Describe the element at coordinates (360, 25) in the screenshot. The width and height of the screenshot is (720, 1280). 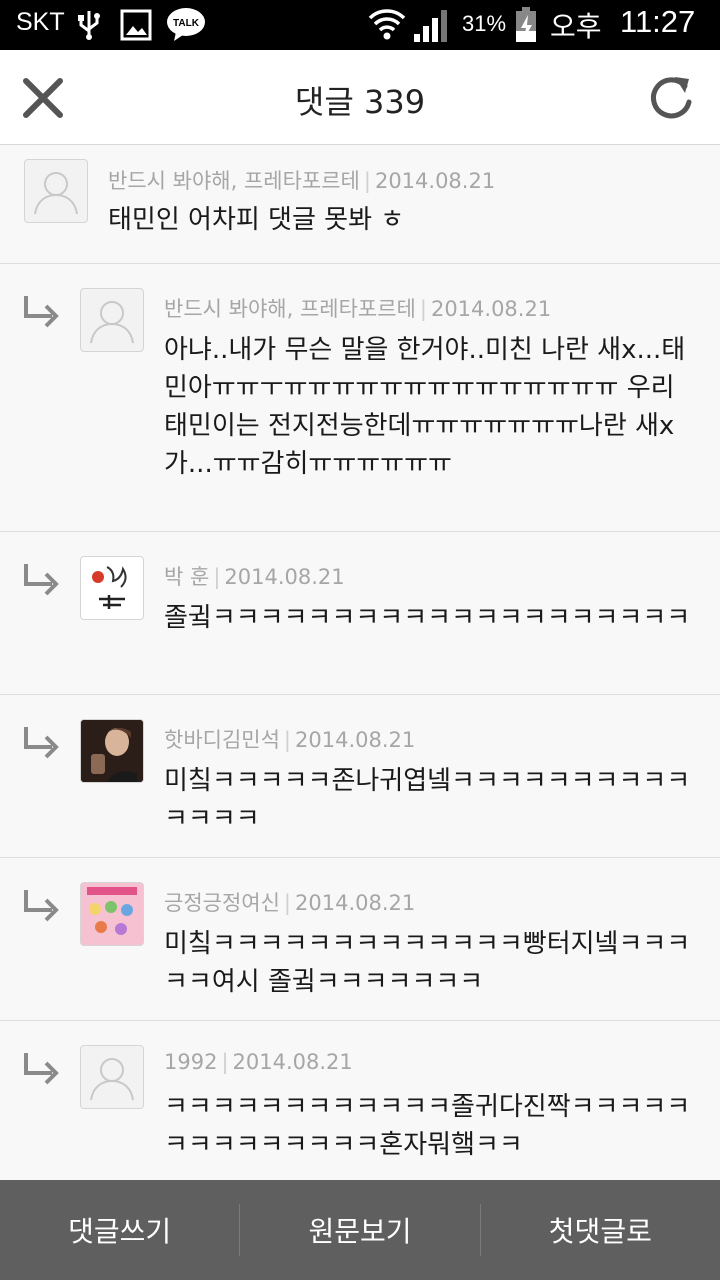
I see `status-bar: SKT TALK 31% 오후 11:27` at that location.